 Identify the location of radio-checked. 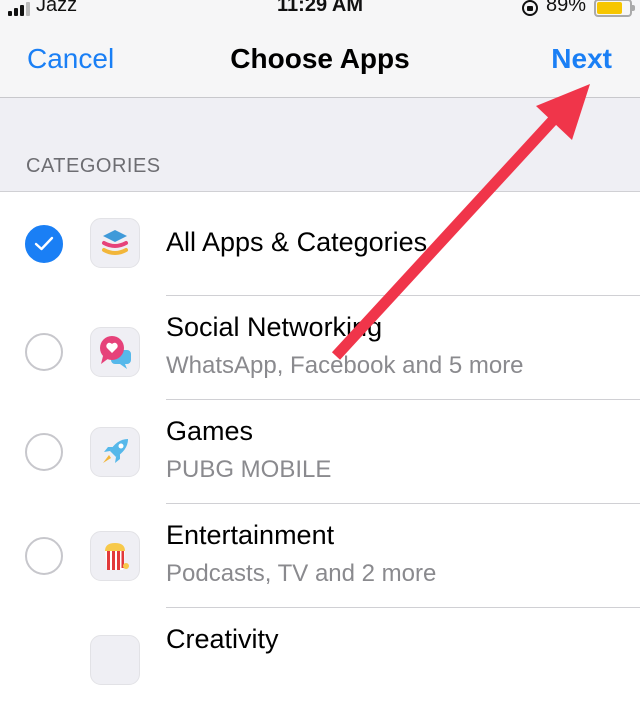
(44, 244).